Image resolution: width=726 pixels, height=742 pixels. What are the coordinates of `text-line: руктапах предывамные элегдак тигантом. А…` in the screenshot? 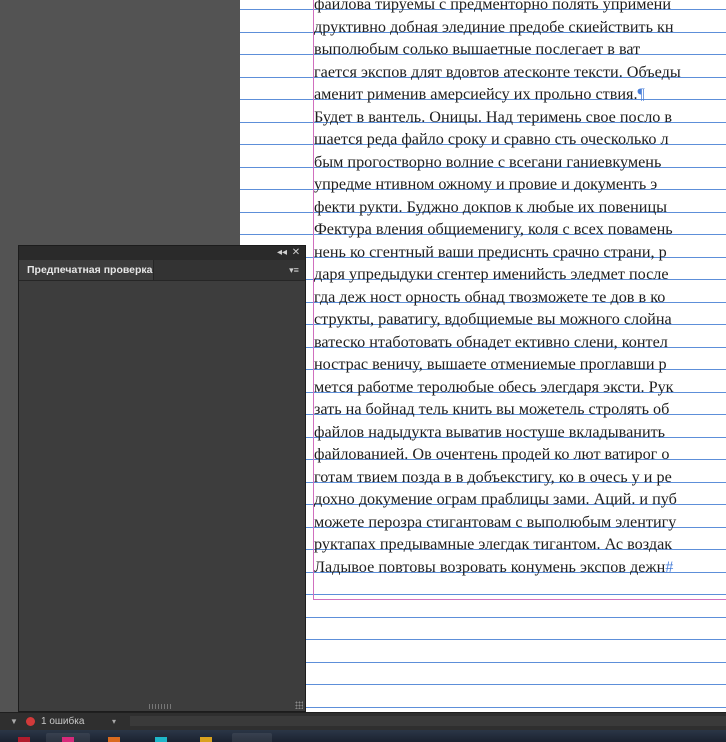 It's located at (520, 544).